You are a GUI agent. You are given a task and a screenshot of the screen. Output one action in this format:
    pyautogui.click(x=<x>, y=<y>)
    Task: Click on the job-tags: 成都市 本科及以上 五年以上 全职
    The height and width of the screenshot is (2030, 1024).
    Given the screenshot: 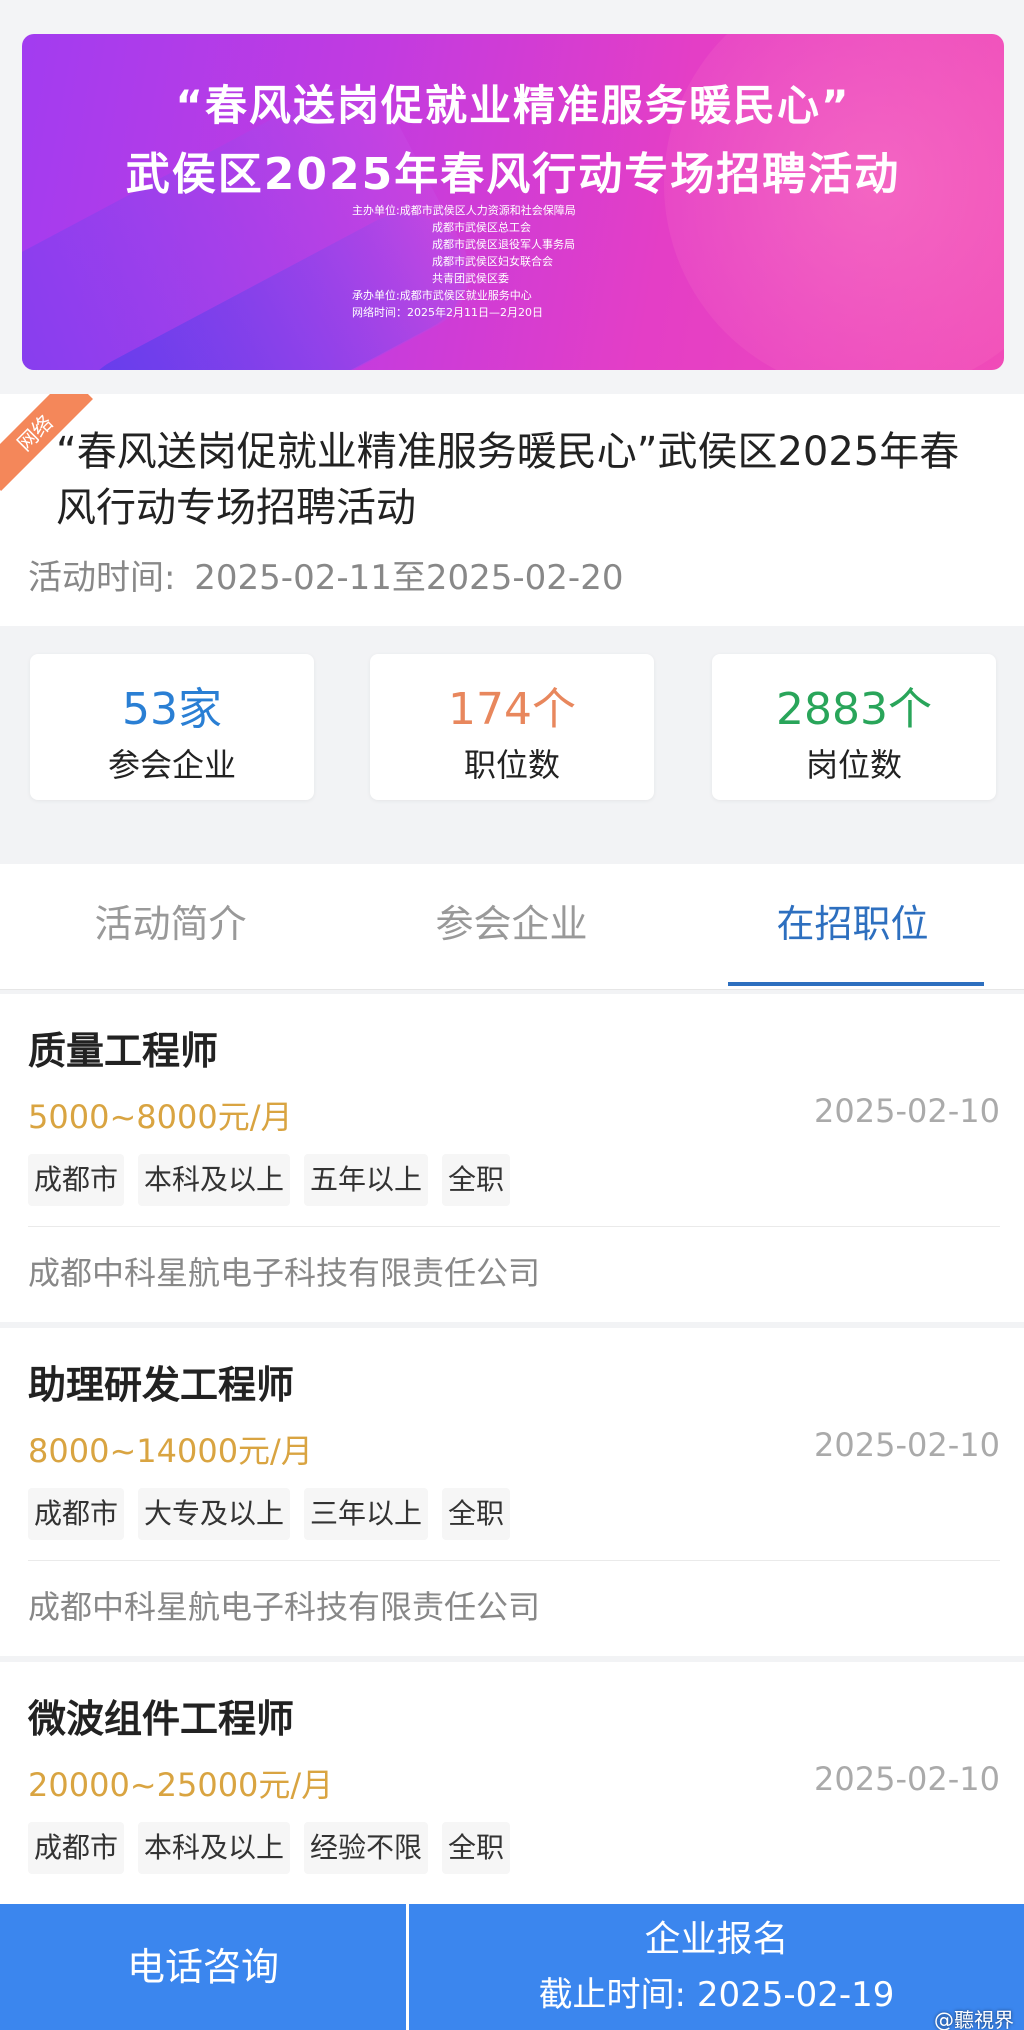 What is the action you would take?
    pyautogui.click(x=269, y=1180)
    